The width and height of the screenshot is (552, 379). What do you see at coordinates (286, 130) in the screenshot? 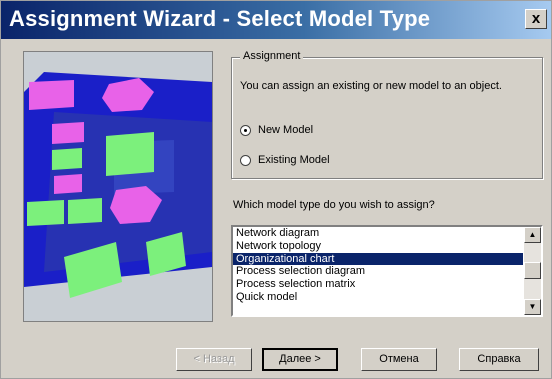
I see `new-model-label: New Model` at bounding box center [286, 130].